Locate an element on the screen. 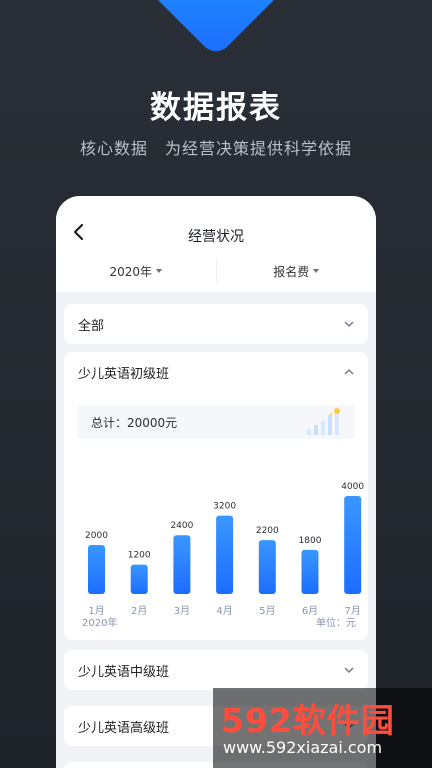 This screenshot has width=432, height=768. bar-chart-decor-icon is located at coordinates (323, 421).